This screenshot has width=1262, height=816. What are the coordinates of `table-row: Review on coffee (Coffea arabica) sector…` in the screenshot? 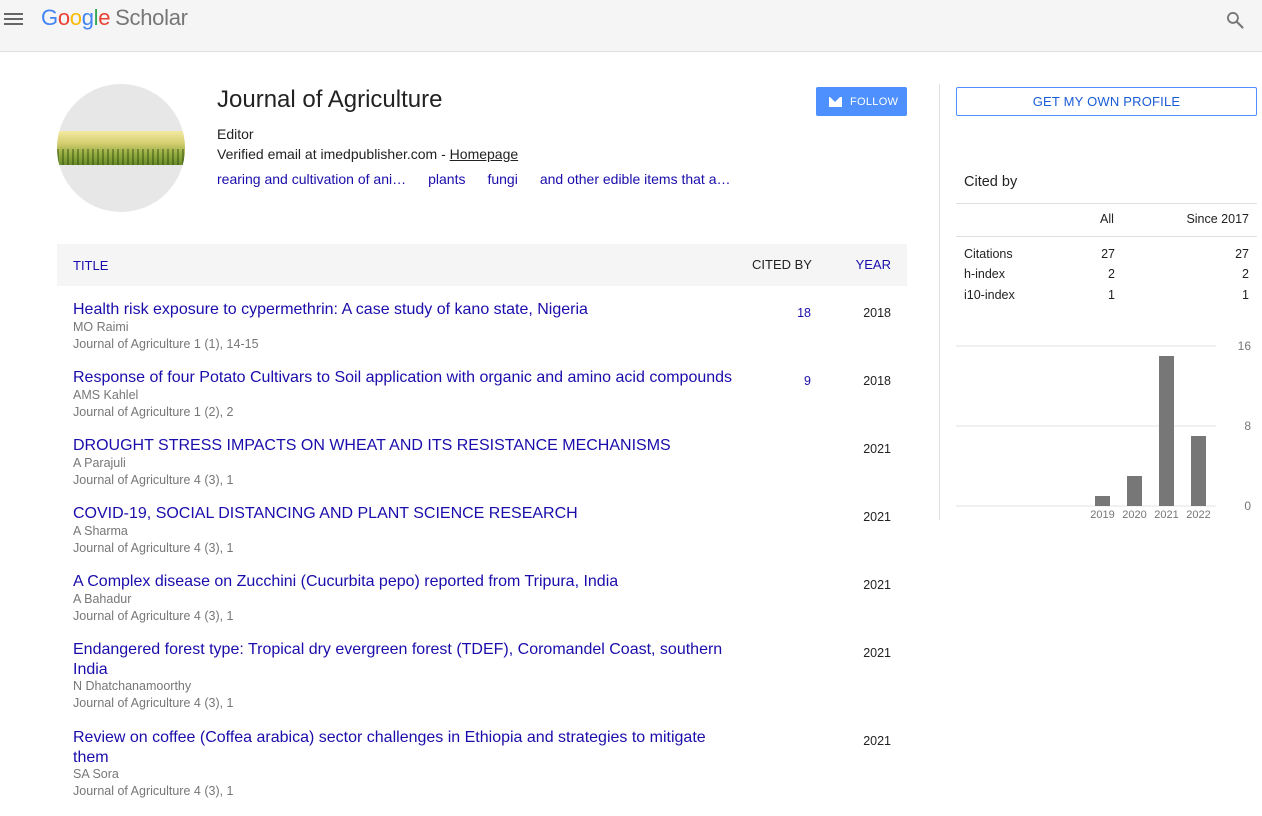 It's located at (482, 772).